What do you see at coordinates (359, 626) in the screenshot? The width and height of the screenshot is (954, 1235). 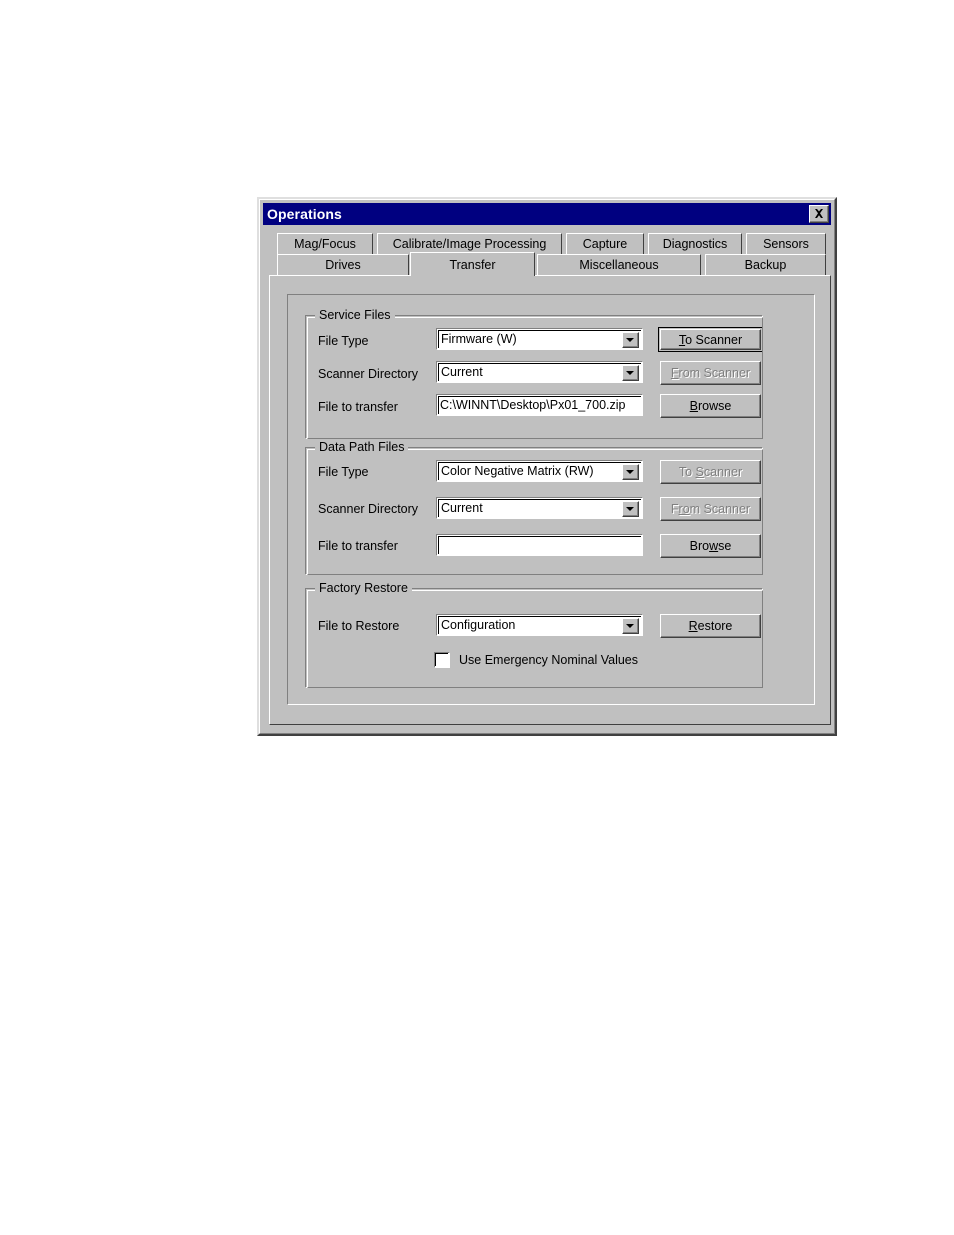 I see `label-file-to-restore: File to Restore` at bounding box center [359, 626].